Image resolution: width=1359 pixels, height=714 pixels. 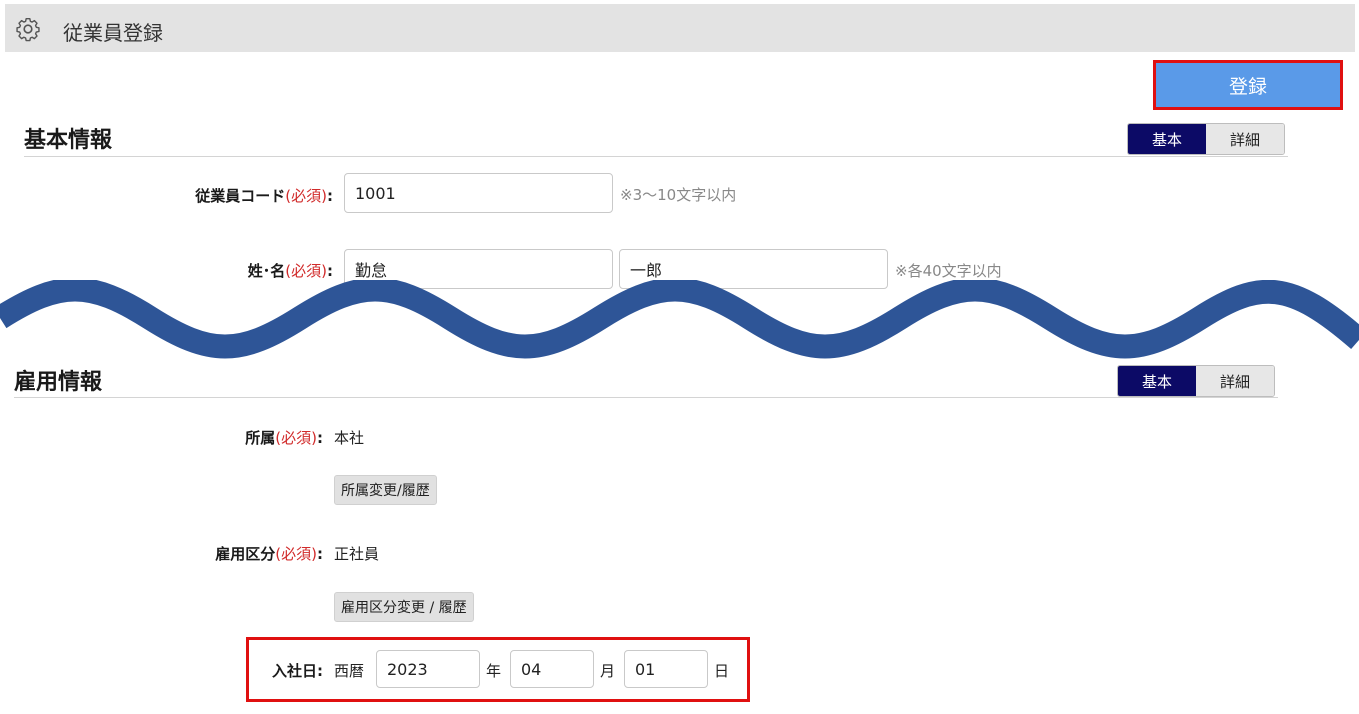 What do you see at coordinates (113, 33) in the screenshot?
I see `page-title: 従業員登録` at bounding box center [113, 33].